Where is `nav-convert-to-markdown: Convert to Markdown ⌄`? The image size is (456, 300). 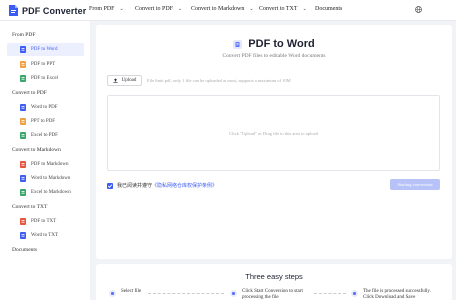 nav-convert-to-markdown: Convert to Markdown ⌄ is located at coordinates (222, 9).